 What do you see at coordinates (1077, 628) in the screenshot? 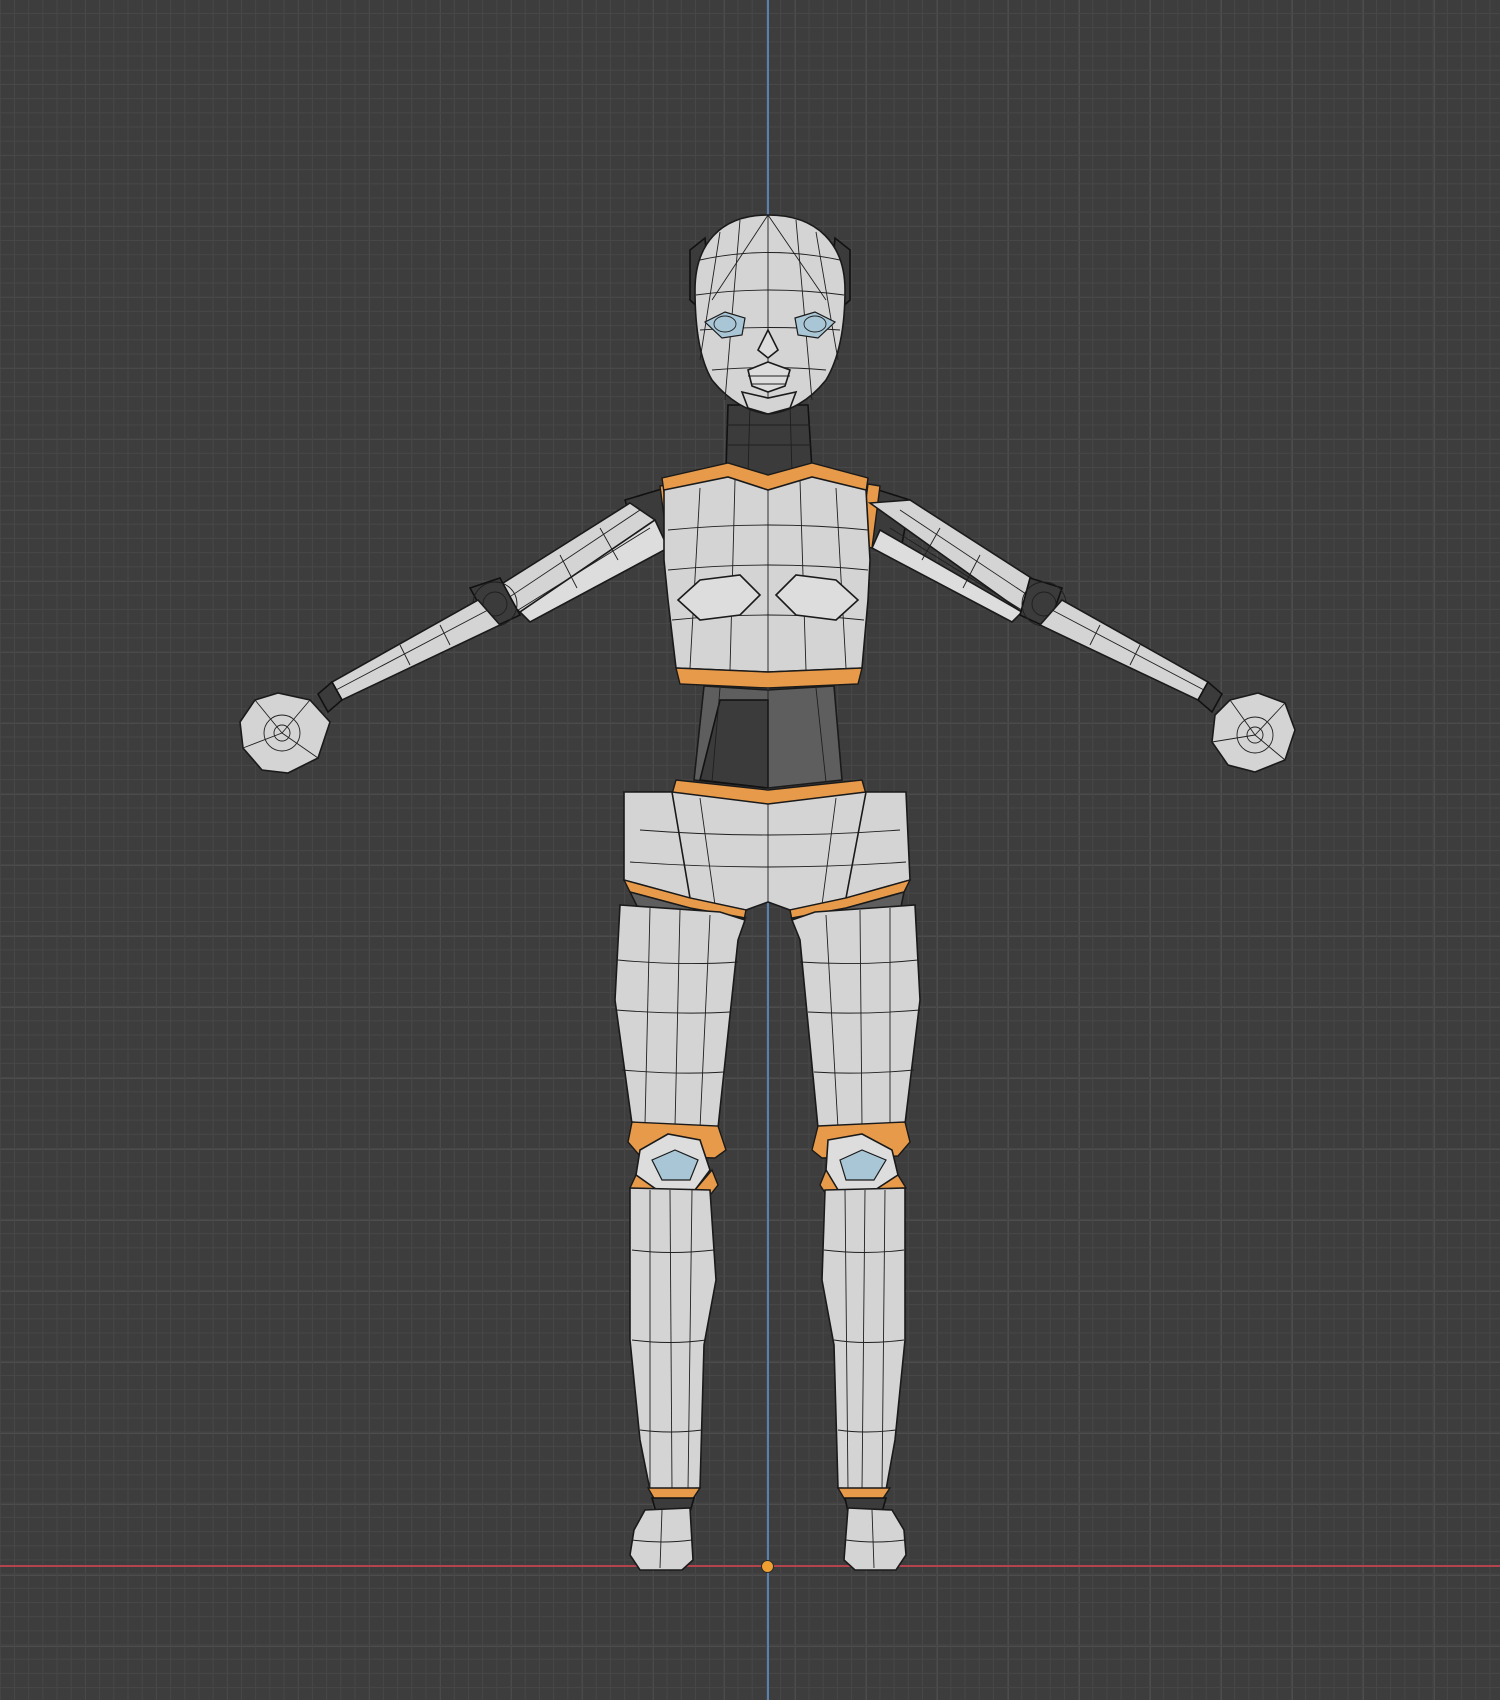
I see `right-arm` at bounding box center [1077, 628].